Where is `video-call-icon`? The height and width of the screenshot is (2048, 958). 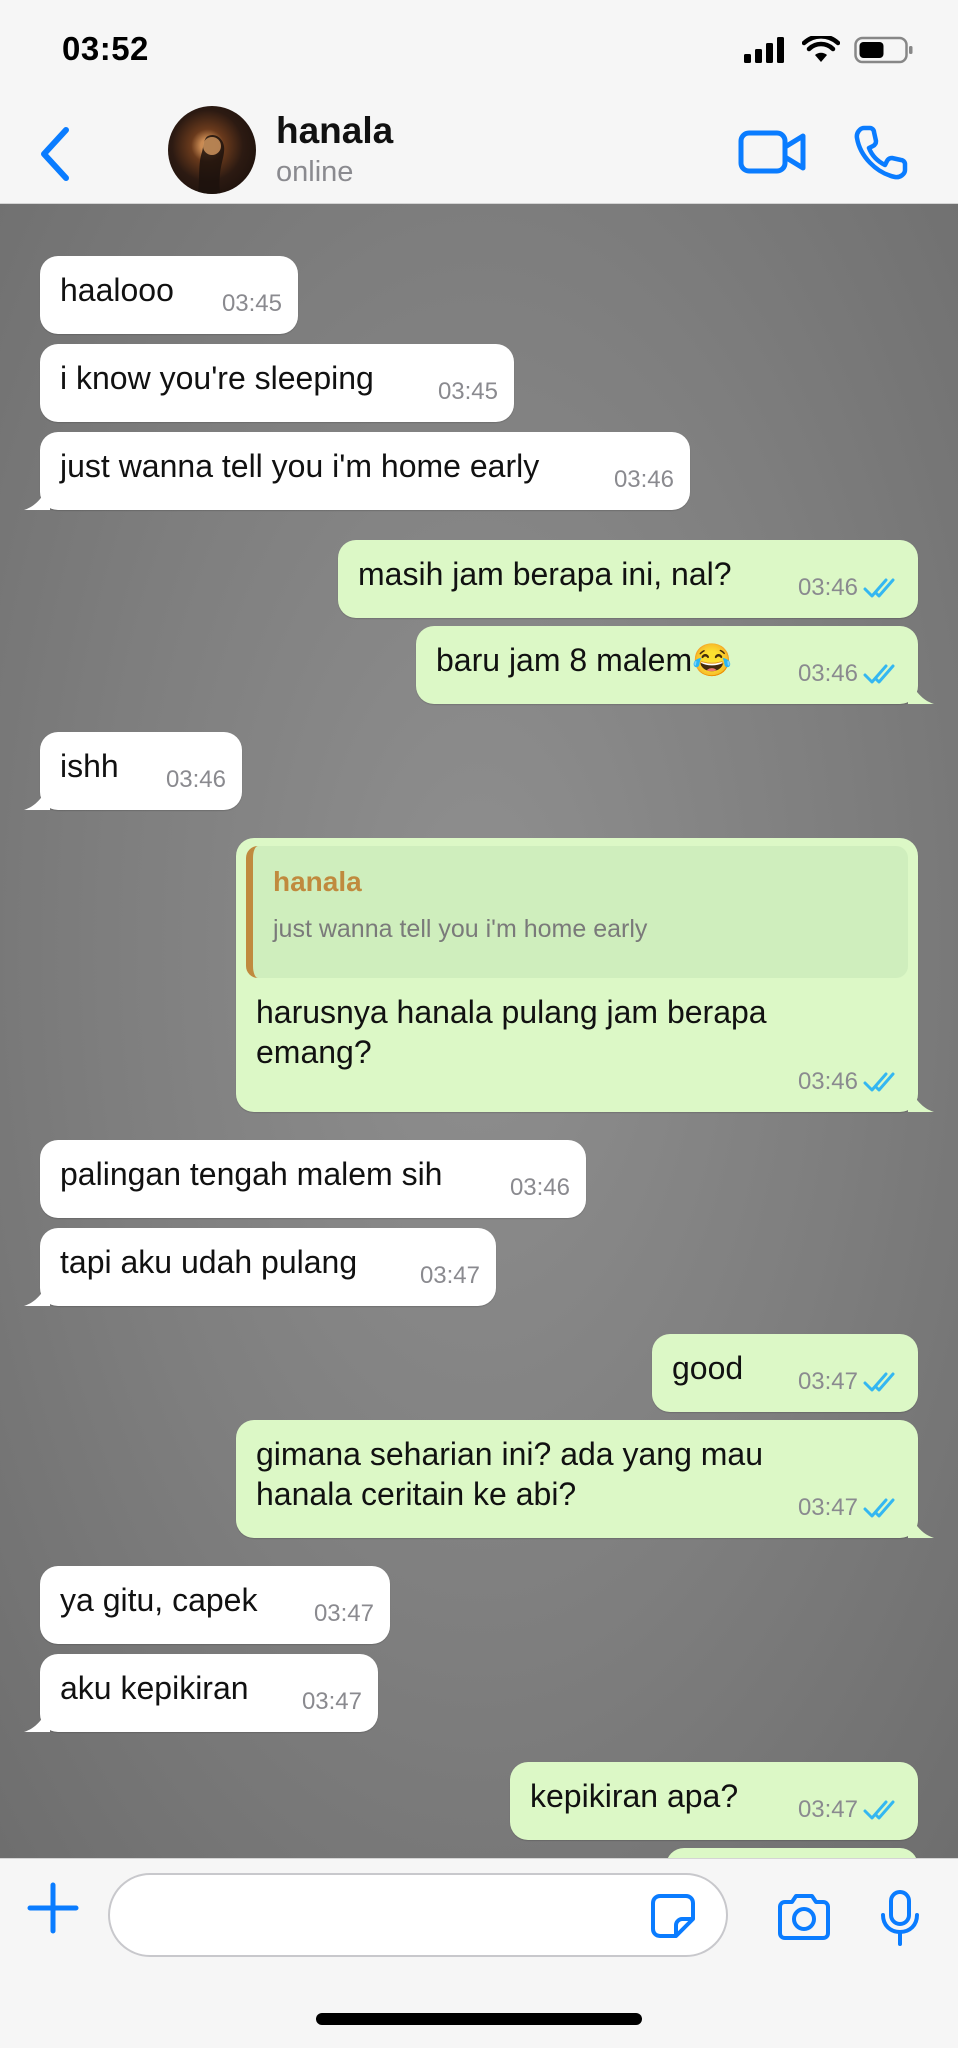
video-call-icon is located at coordinates (772, 152).